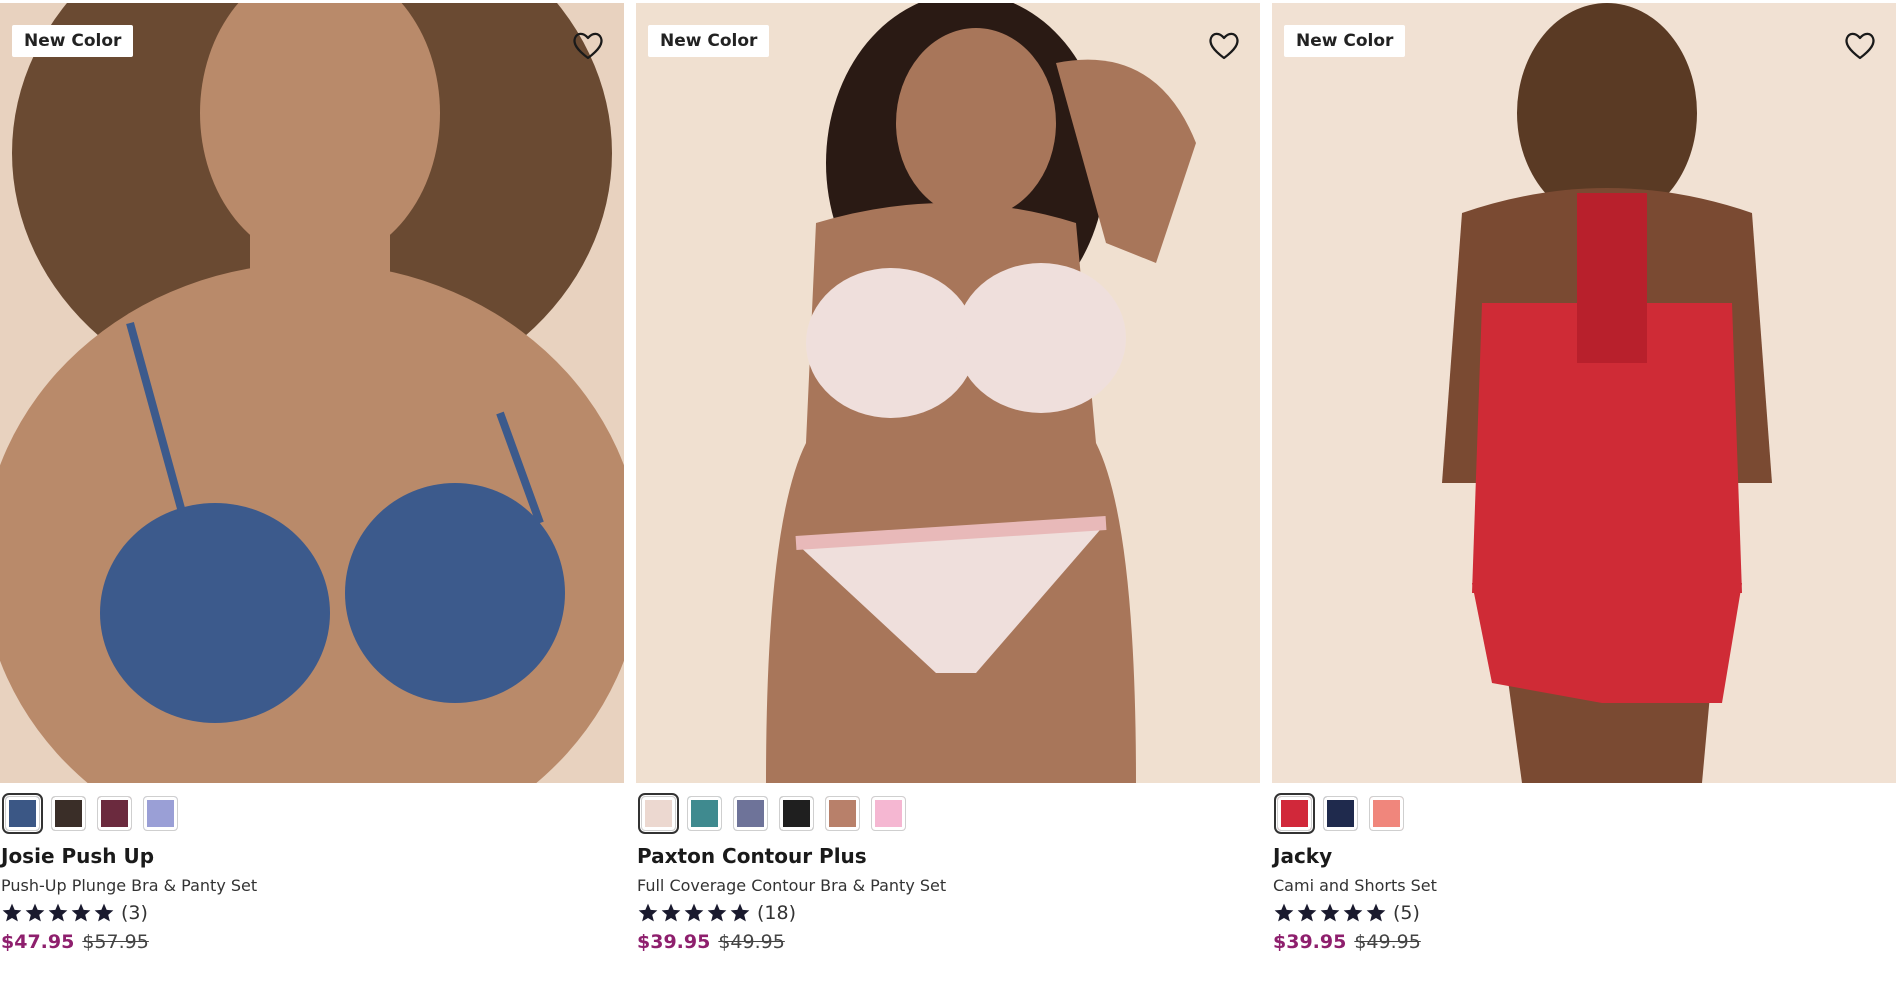  I want to click on product-price: $47.95 $57.95, so click(312, 942).